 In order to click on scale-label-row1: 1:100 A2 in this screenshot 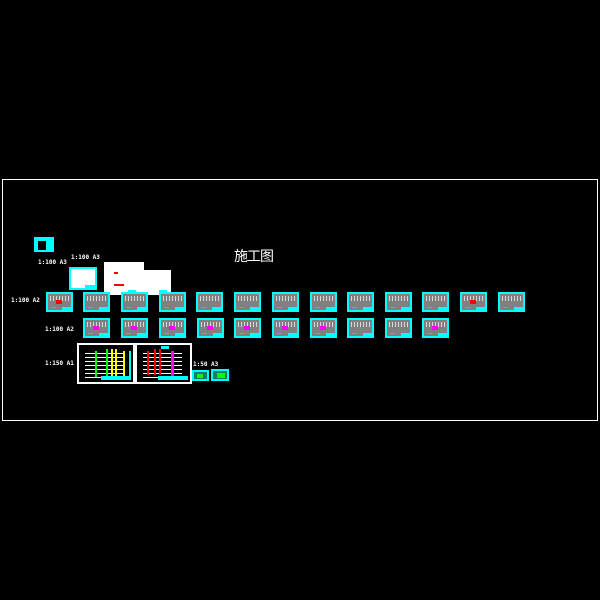, I will do `click(25, 300)`.